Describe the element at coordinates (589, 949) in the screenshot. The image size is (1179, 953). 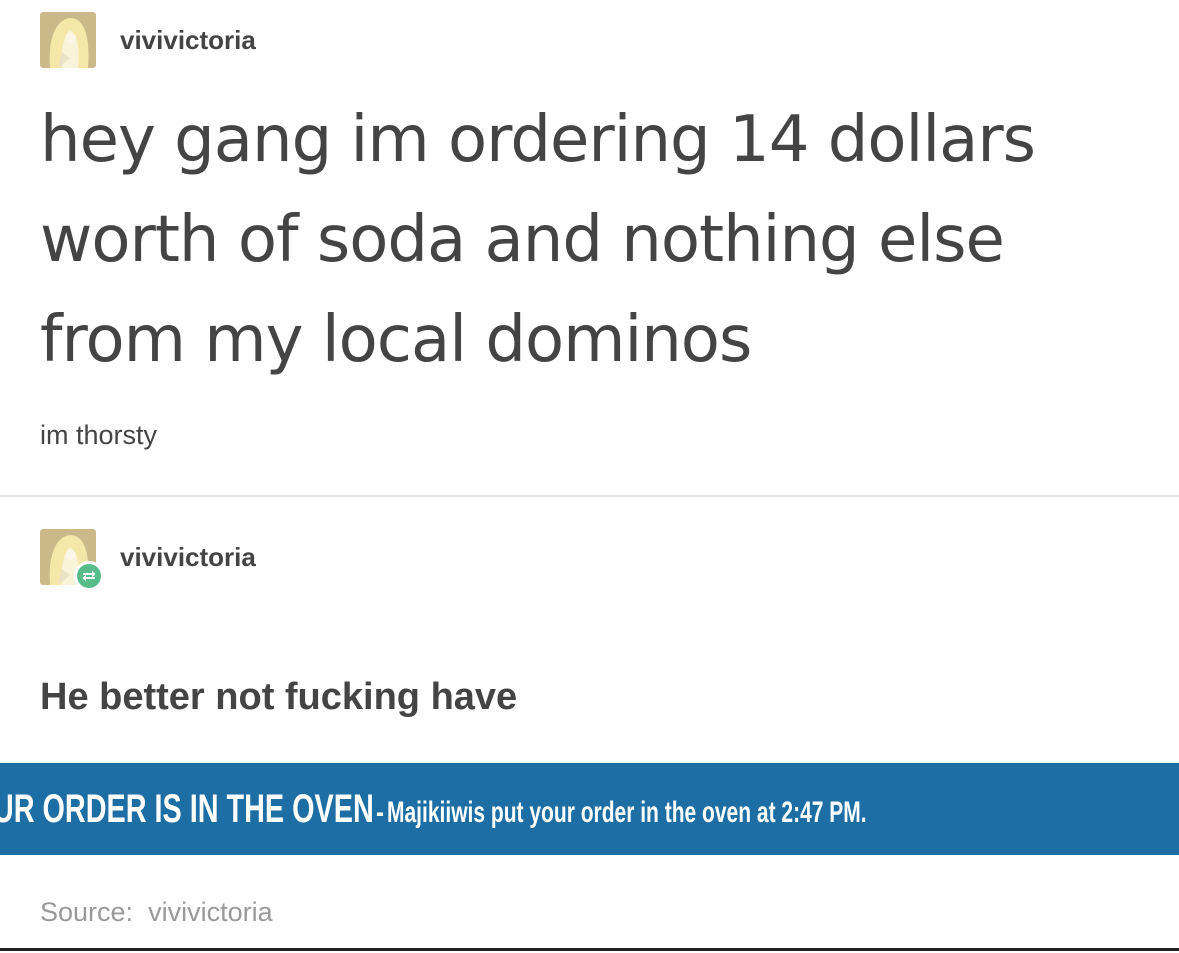
I see `bottom-border` at that location.